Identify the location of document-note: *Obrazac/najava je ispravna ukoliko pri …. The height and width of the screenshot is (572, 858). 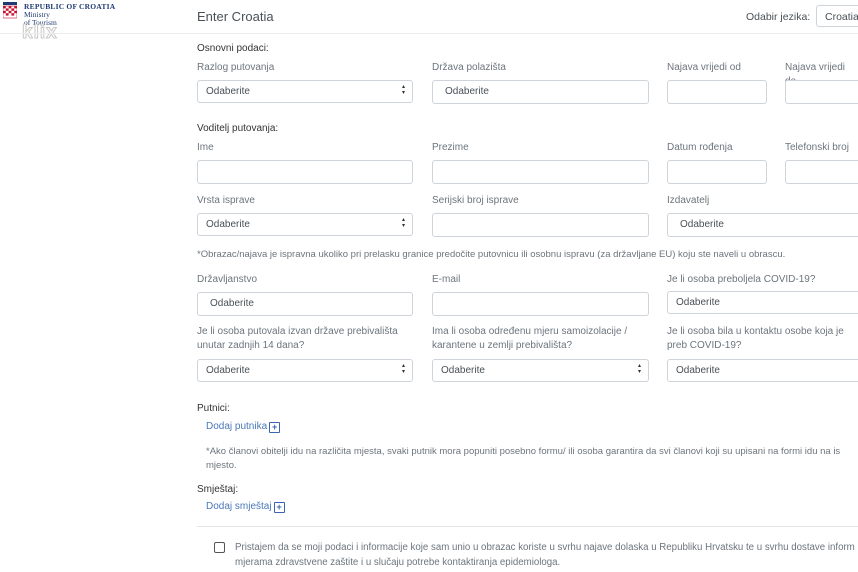
(491, 254).